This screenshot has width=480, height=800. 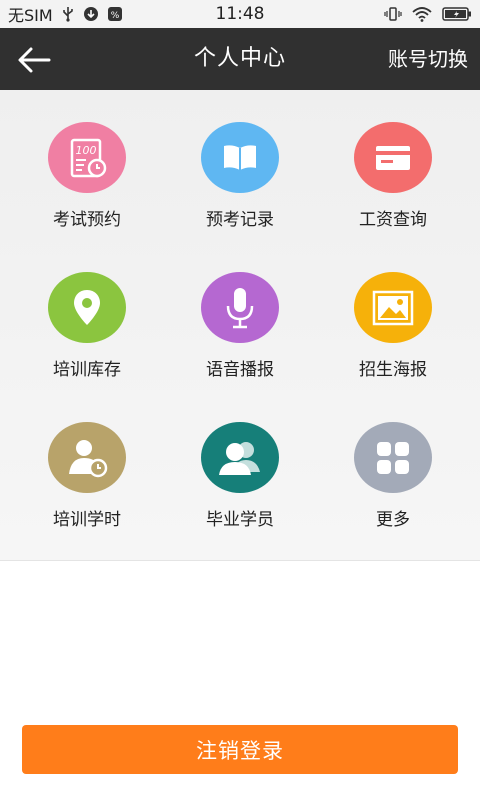 I want to click on carrier-label: 无SIM, so click(x=30, y=15).